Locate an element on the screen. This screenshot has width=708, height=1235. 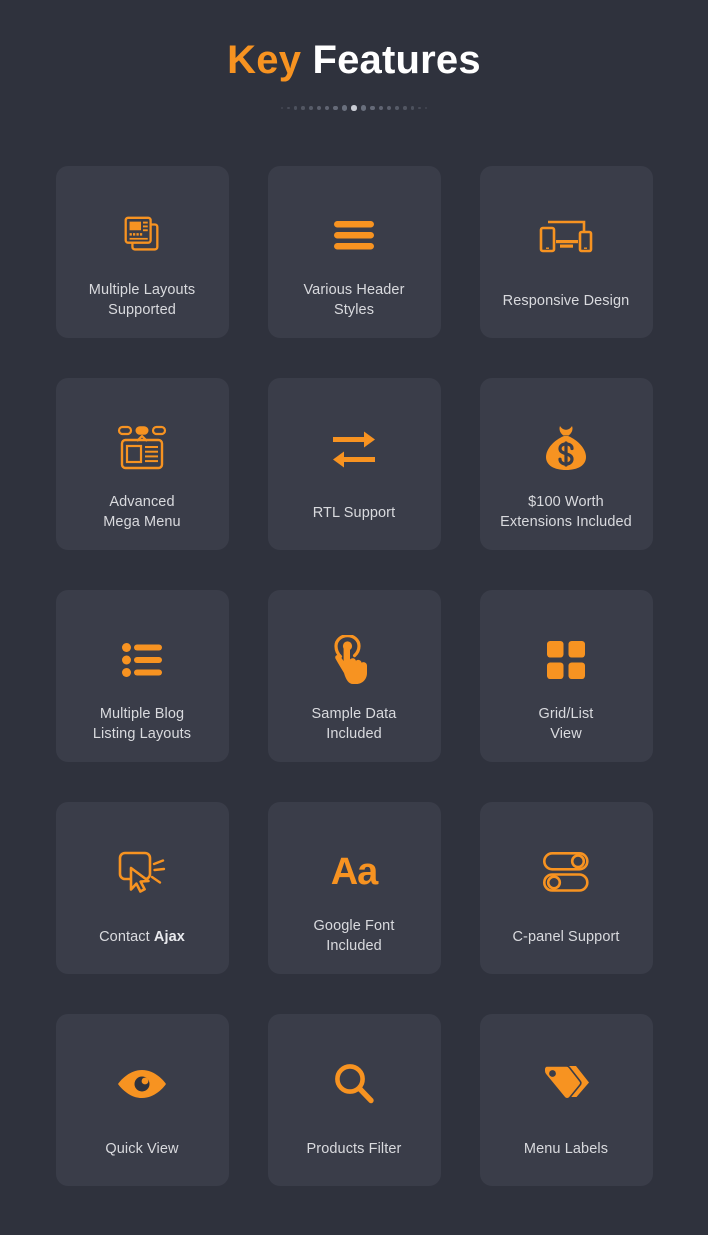
feature-card-label: RTL Support is located at coordinates (354, 513).